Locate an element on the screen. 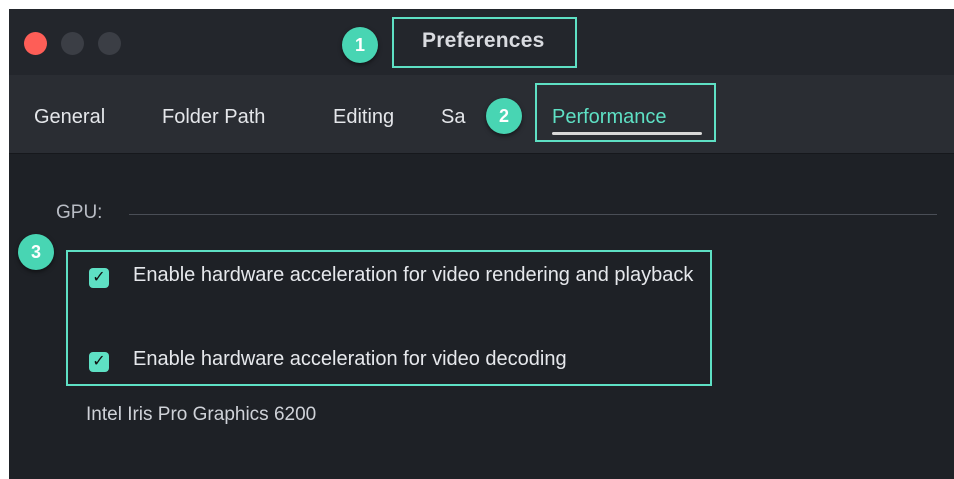 The width and height of the screenshot is (954, 479). annotation-badge-3: 3 is located at coordinates (36, 252).